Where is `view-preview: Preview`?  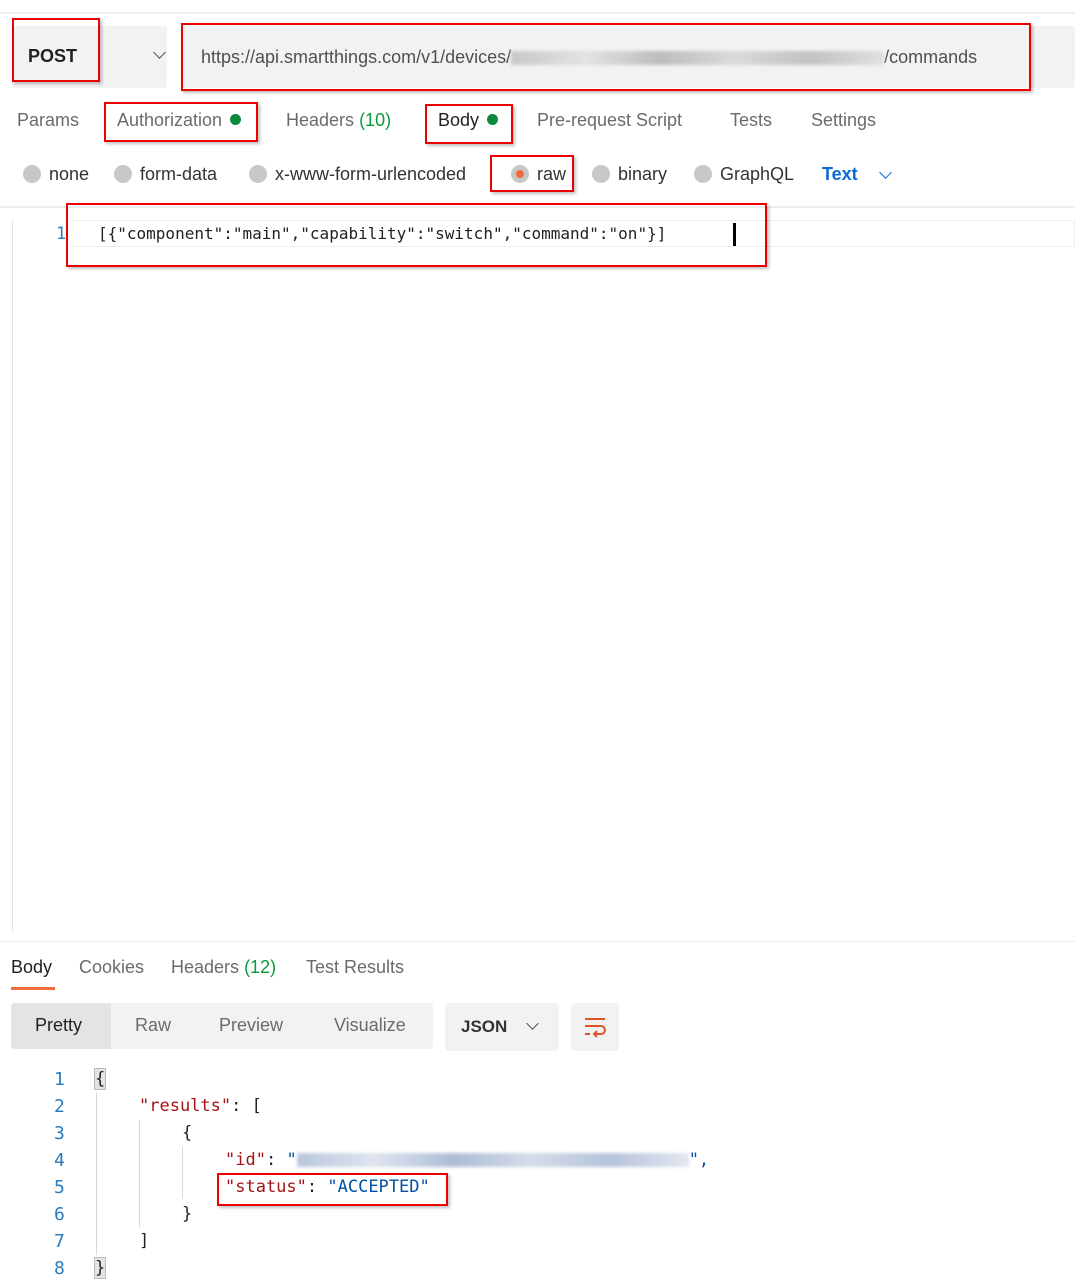 view-preview: Preview is located at coordinates (251, 1025).